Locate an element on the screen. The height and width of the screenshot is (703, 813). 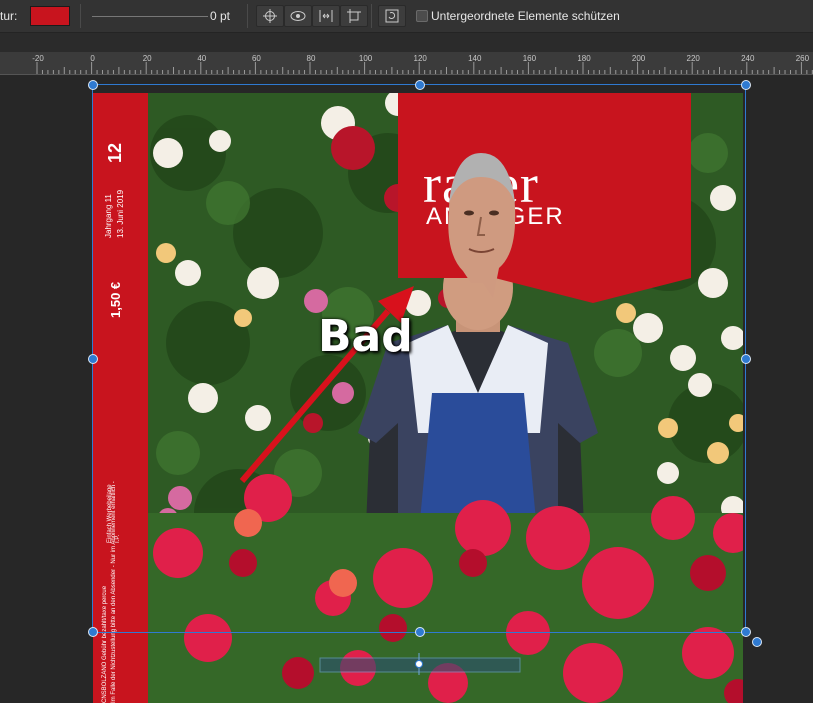
resize-handle-bottom-left is located at coordinates (93, 632).